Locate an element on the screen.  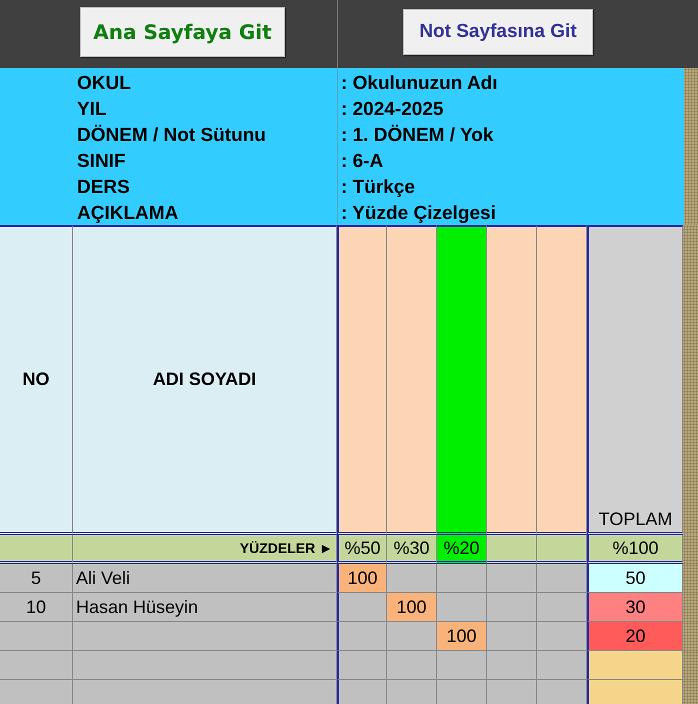
student-number: 5 is located at coordinates (35, 578).